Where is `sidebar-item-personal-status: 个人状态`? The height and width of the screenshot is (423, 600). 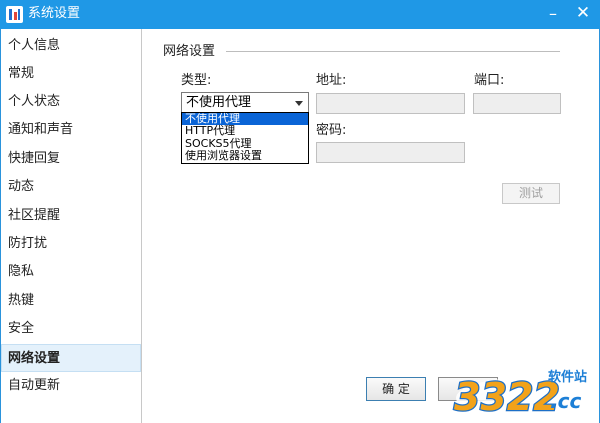
sidebar-item-personal-status: 个人状态 is located at coordinates (71, 102).